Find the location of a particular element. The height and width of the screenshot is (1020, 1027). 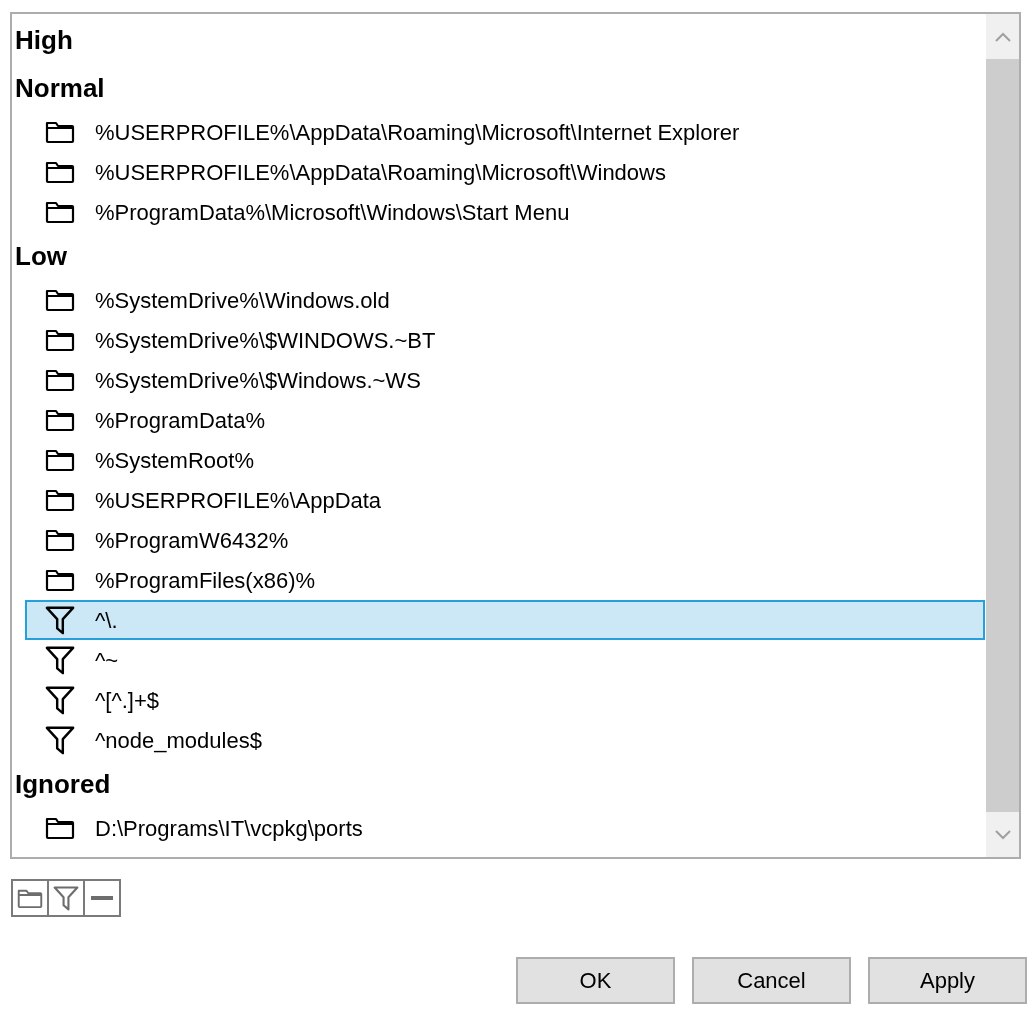

minus-icon is located at coordinates (102, 898).